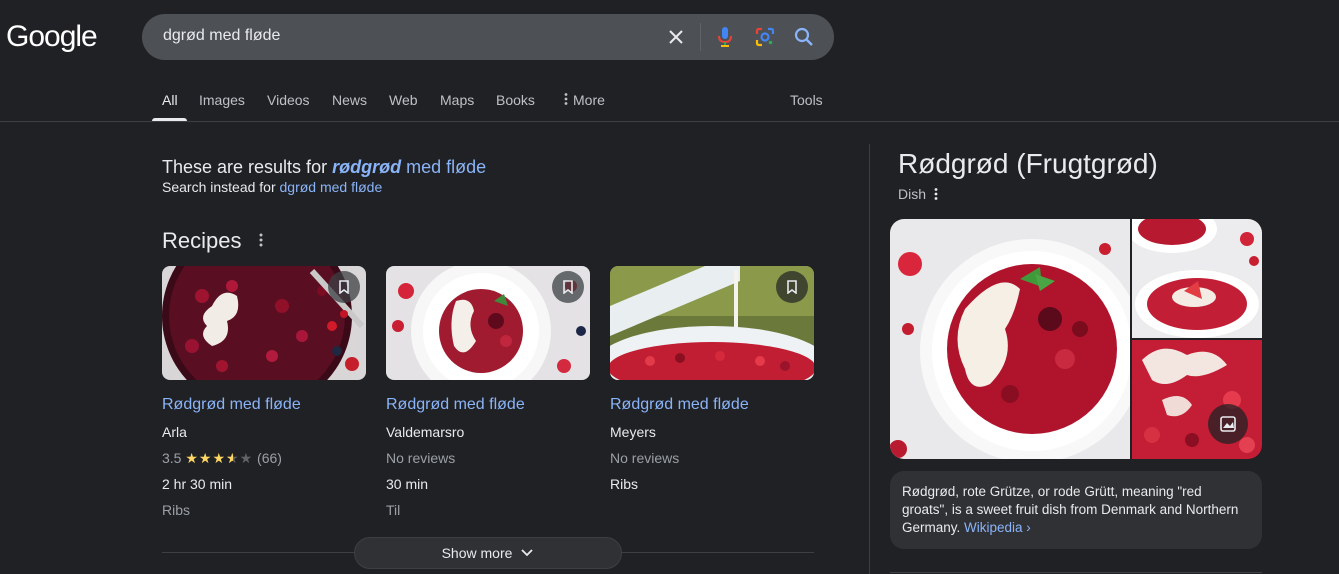 Image resolution: width=1339 pixels, height=574 pixels. Describe the element at coordinates (197, 484) in the screenshot. I see `recipe-time: 2 hr 30 min` at that location.